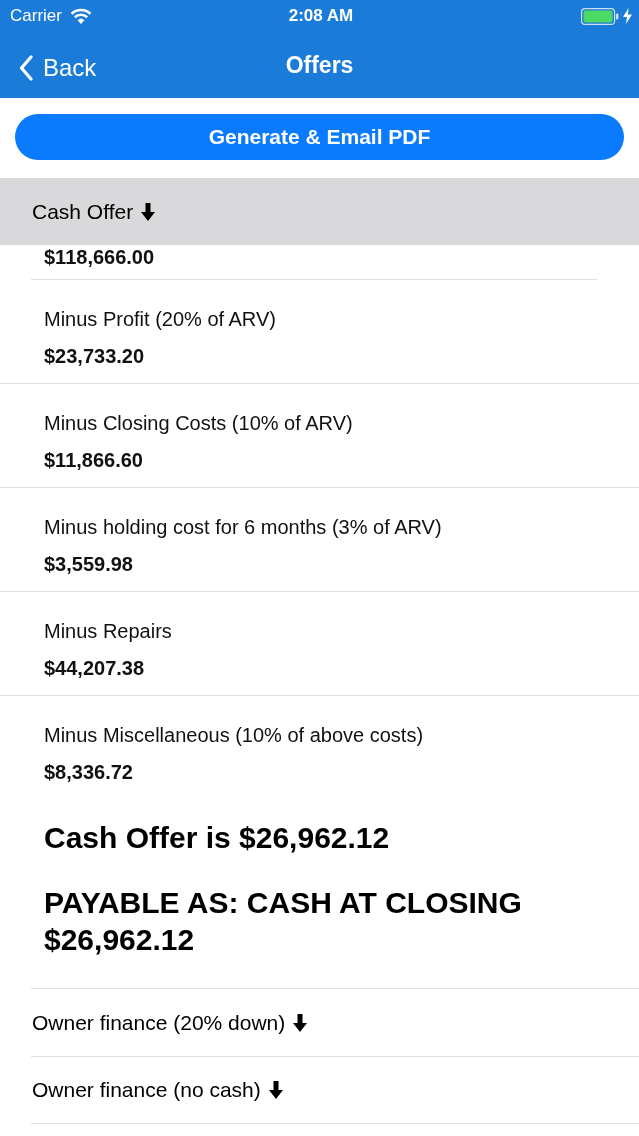 Image resolution: width=639 pixels, height=1136 pixels. Describe the element at coordinates (94, 668) in the screenshot. I see `row-value: $44,207.38` at that location.